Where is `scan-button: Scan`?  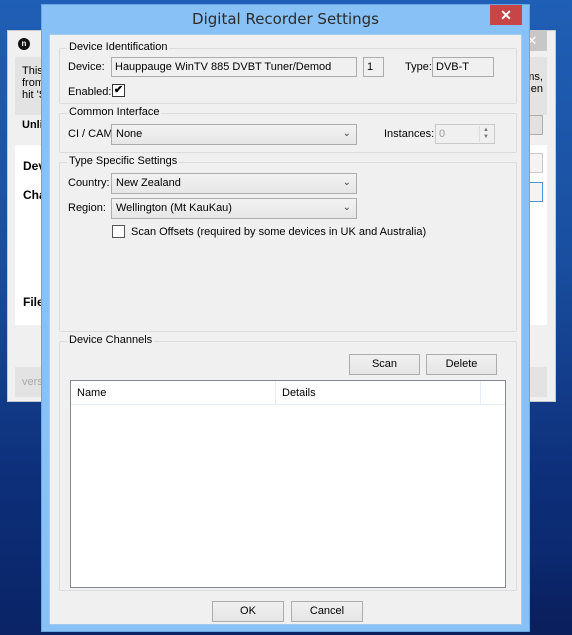
scan-button: Scan is located at coordinates (384, 364).